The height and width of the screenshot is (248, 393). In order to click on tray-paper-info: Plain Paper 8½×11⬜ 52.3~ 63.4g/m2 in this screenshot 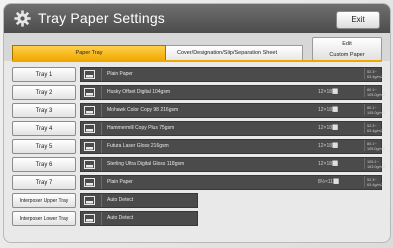, I will do `click(231, 182)`.